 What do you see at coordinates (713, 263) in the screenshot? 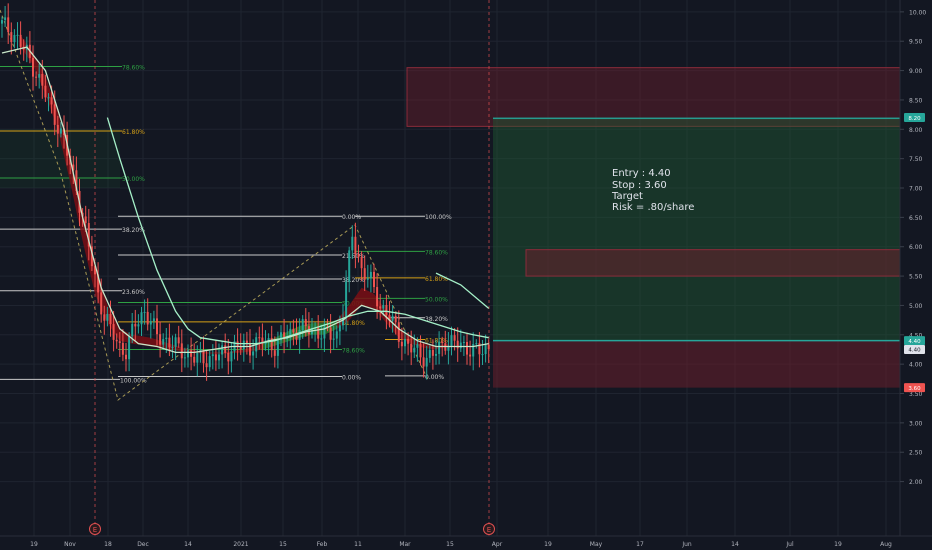
I see `mid-resistance-zone` at bounding box center [713, 263].